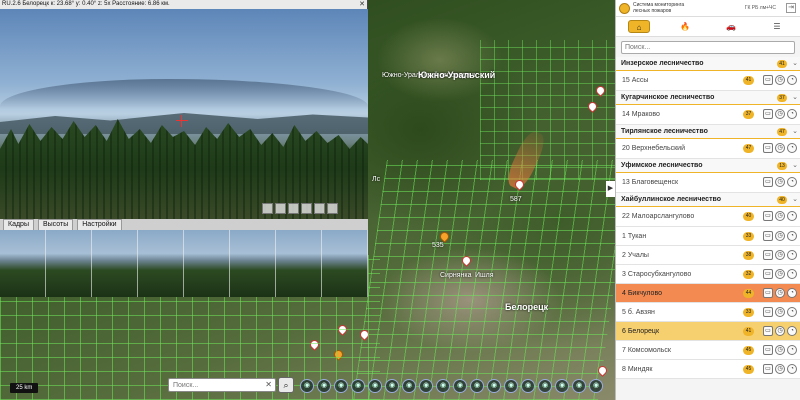 The width and height of the screenshot is (800, 400). I want to click on station-item: 13 Благовещенск ▭ ◷ ◔, so click(708, 183).